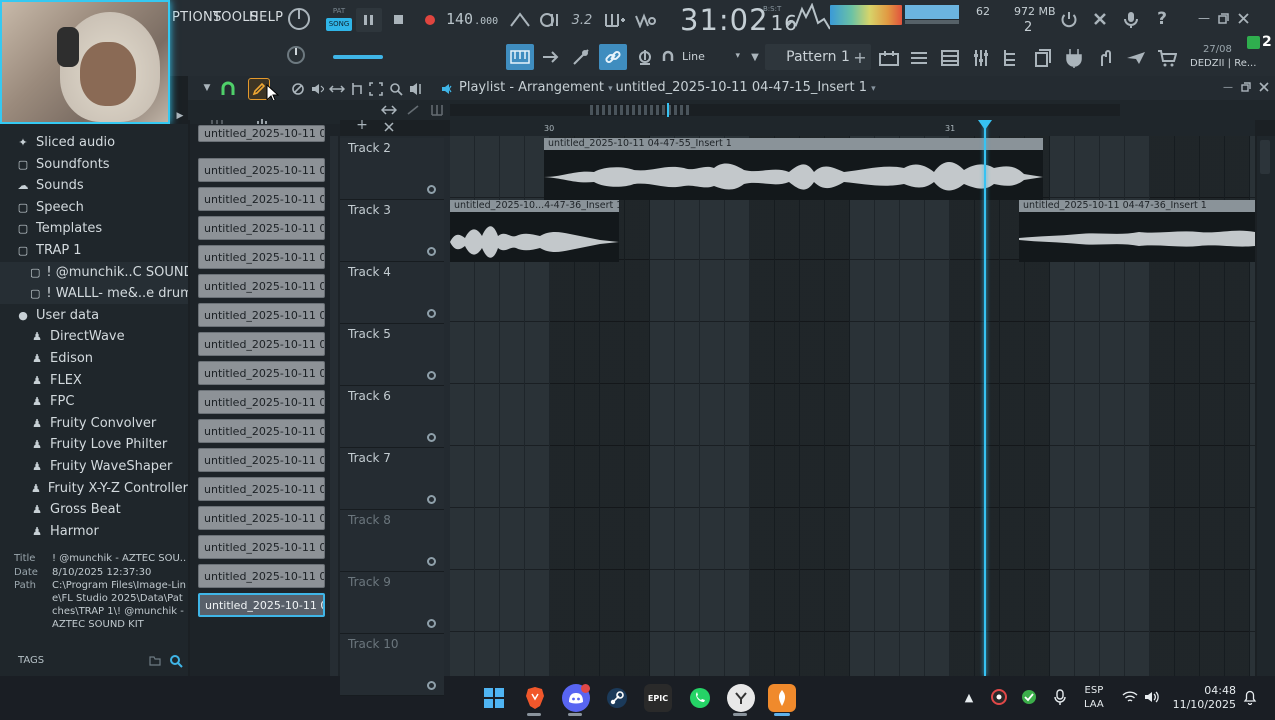 The height and width of the screenshot is (720, 1275). What do you see at coordinates (617, 698) in the screenshot?
I see `steam-icon` at bounding box center [617, 698].